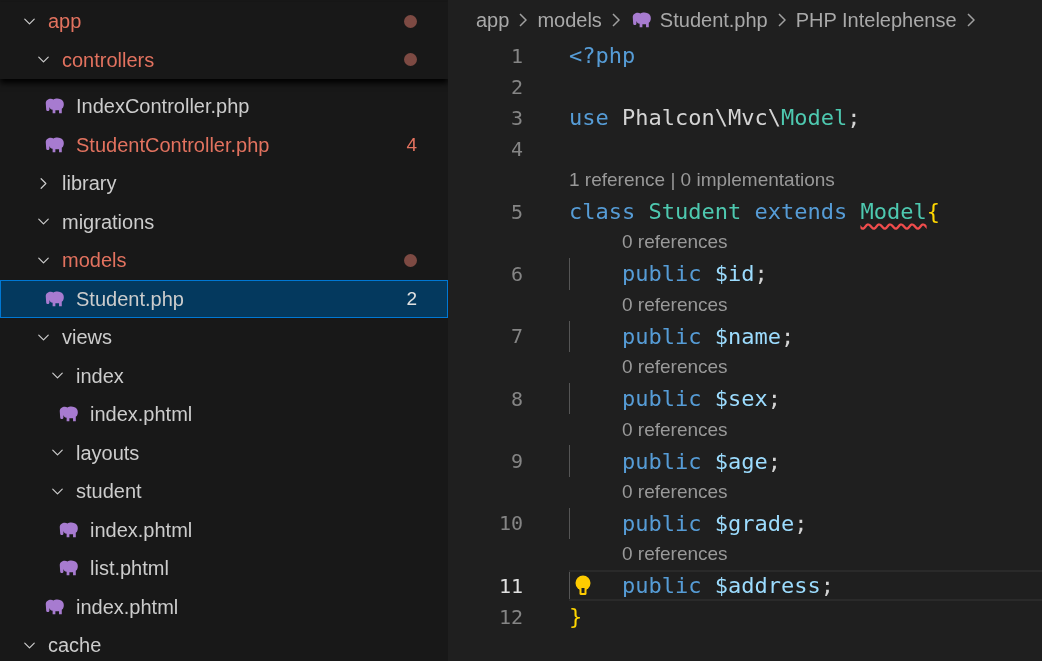 Image resolution: width=1042 pixels, height=661 pixels. I want to click on file-name: app, so click(65, 22).